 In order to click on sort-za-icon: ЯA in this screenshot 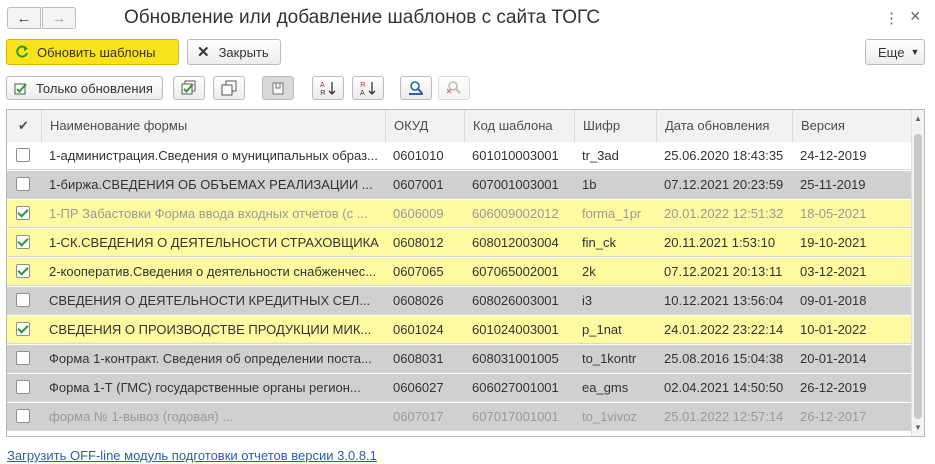, I will do `click(368, 88)`.